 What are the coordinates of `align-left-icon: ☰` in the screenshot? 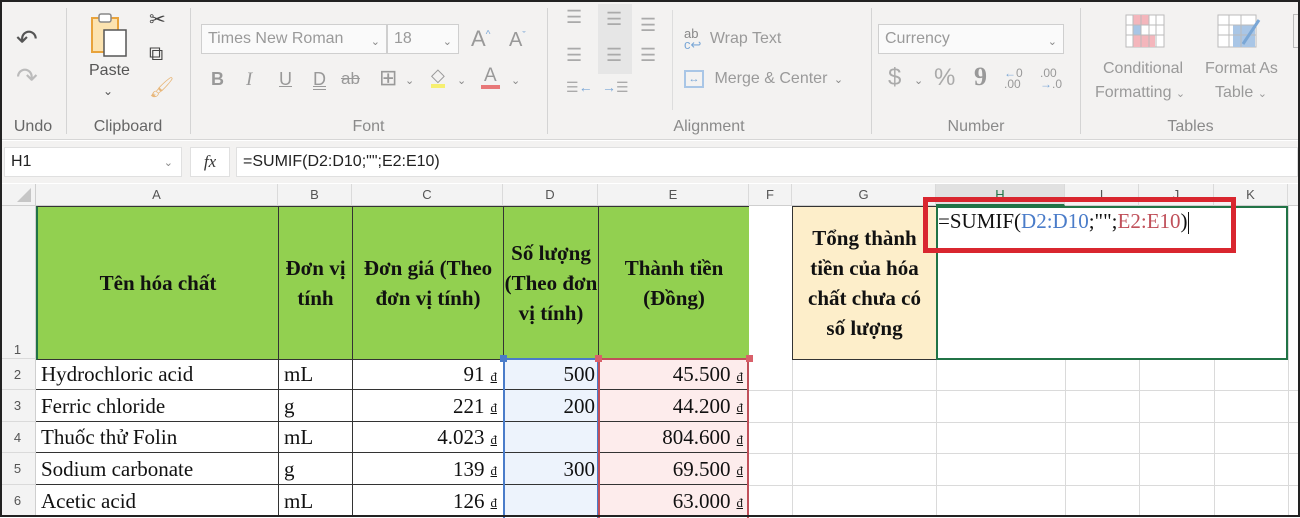 It's located at (574, 55).